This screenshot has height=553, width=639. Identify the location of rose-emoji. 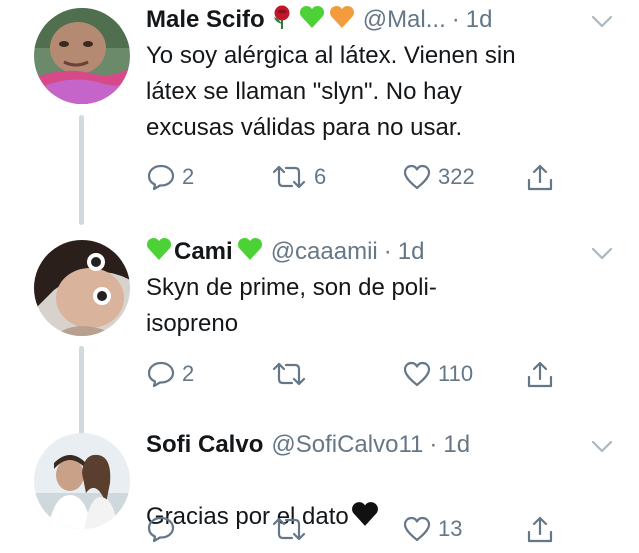
(282, 20).